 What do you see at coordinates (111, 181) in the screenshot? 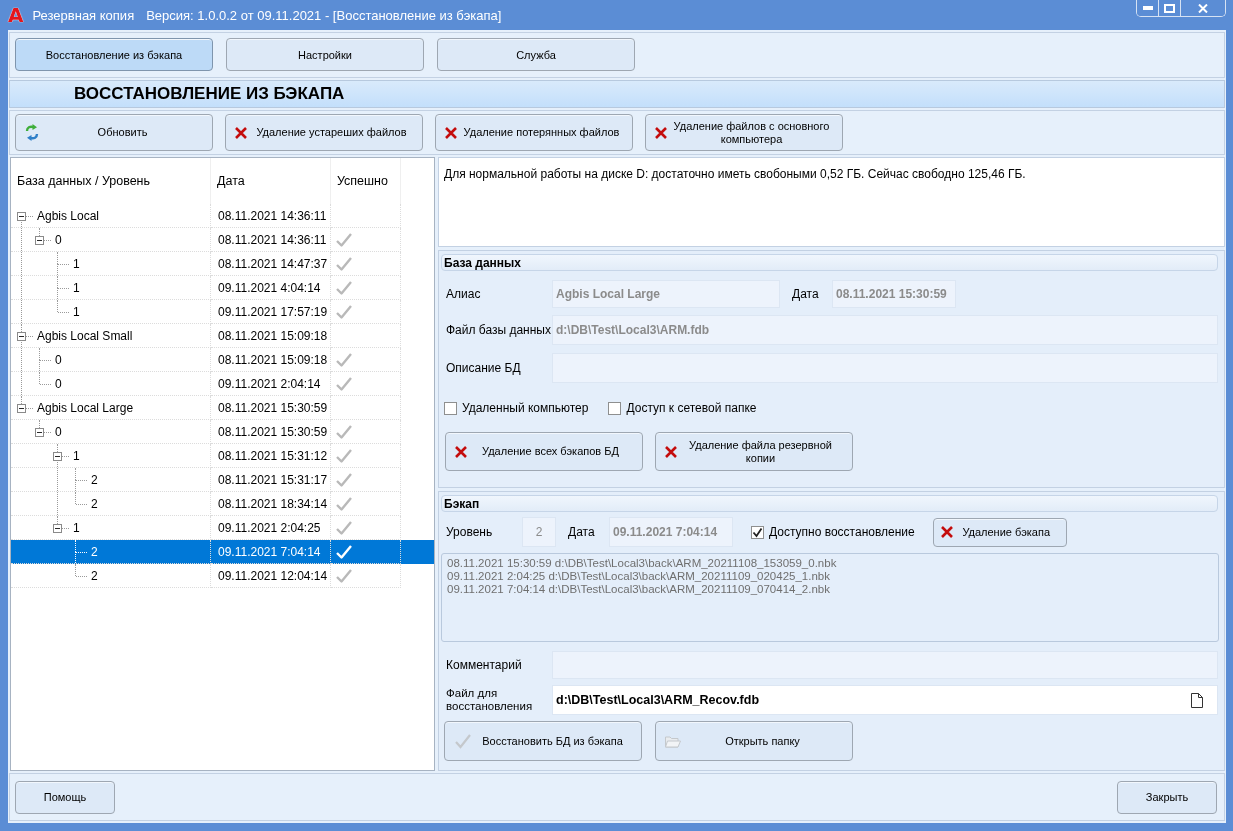
I see `column-header: База данных / Уровень` at bounding box center [111, 181].